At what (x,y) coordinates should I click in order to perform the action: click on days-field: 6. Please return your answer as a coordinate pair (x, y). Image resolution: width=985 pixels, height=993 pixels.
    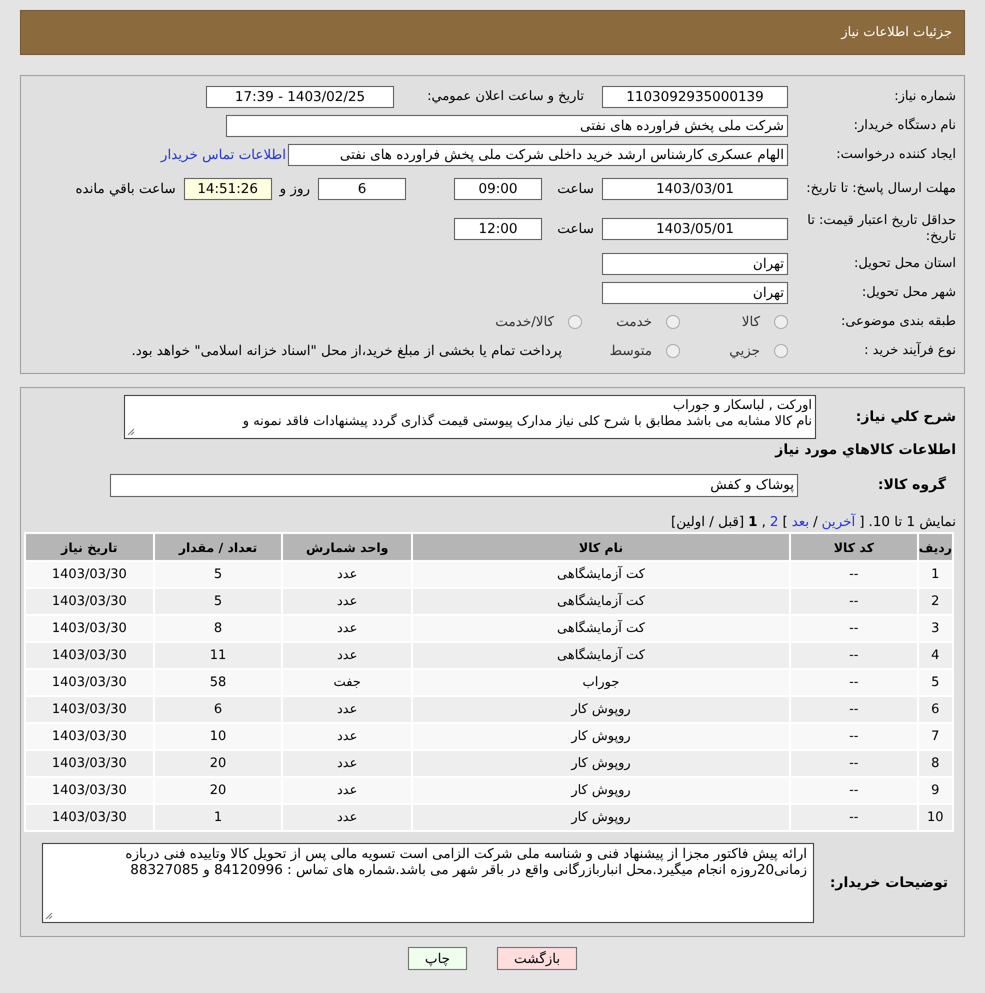
    Looking at the image, I should click on (362, 189).